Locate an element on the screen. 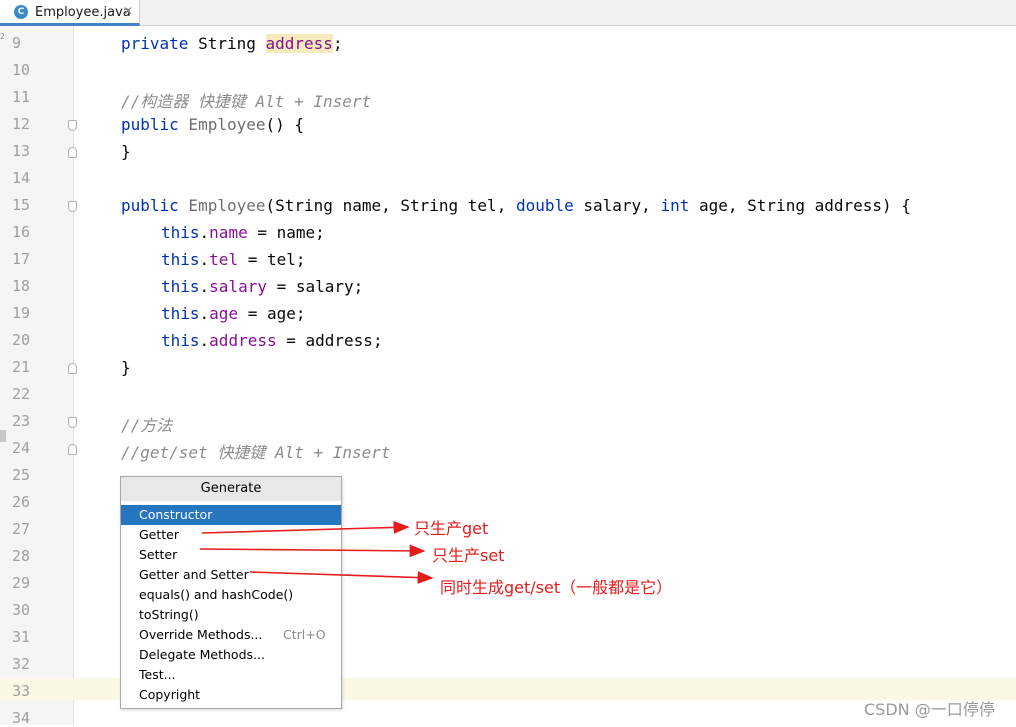 The image size is (1016, 727). arrow-getter-setter is located at coordinates (341, 577).